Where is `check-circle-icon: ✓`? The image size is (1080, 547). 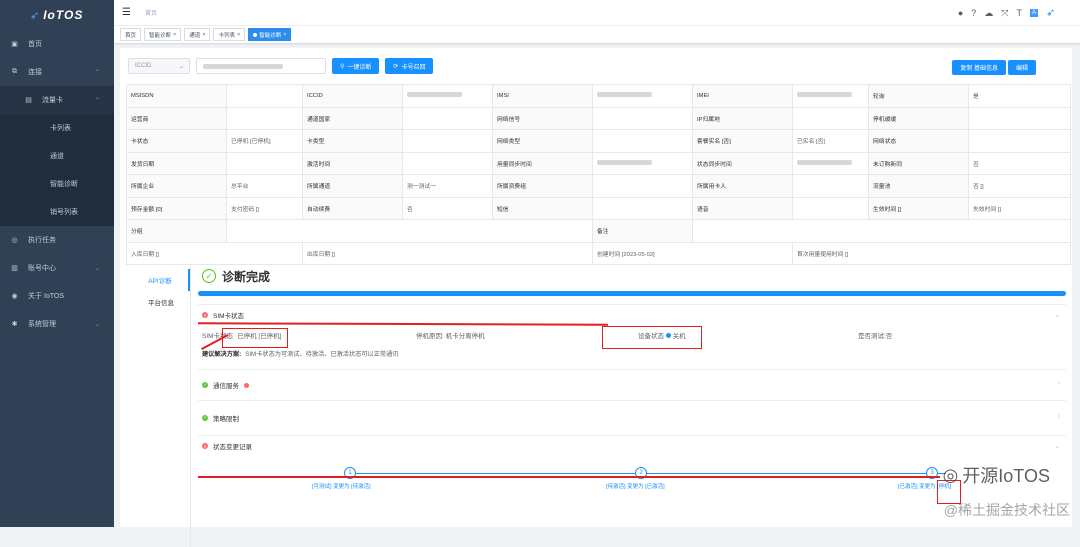
check-circle-icon: ✓ is located at coordinates (209, 276).